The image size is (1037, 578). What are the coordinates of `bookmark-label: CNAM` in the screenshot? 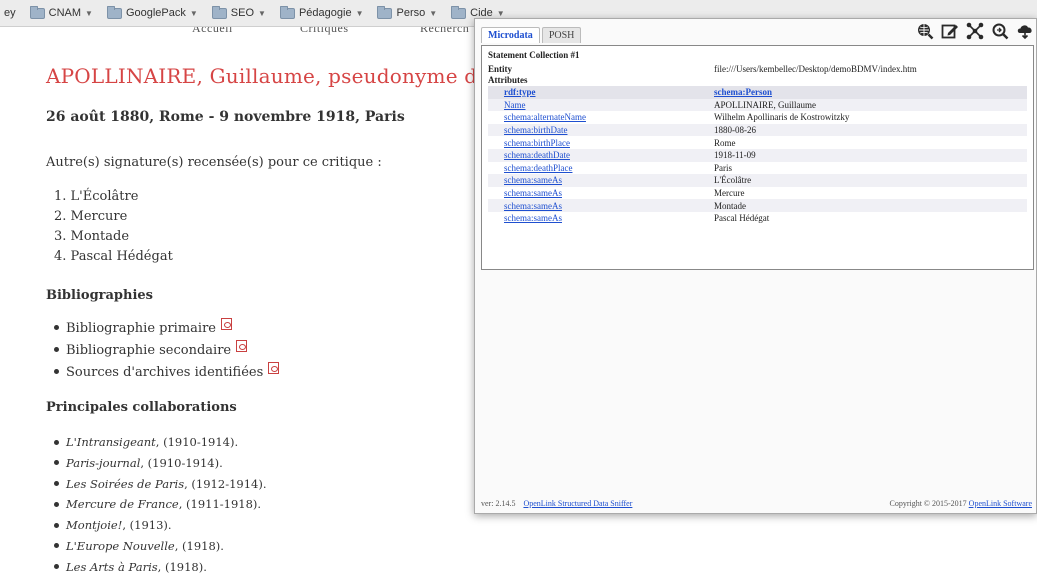 It's located at (65, 13).